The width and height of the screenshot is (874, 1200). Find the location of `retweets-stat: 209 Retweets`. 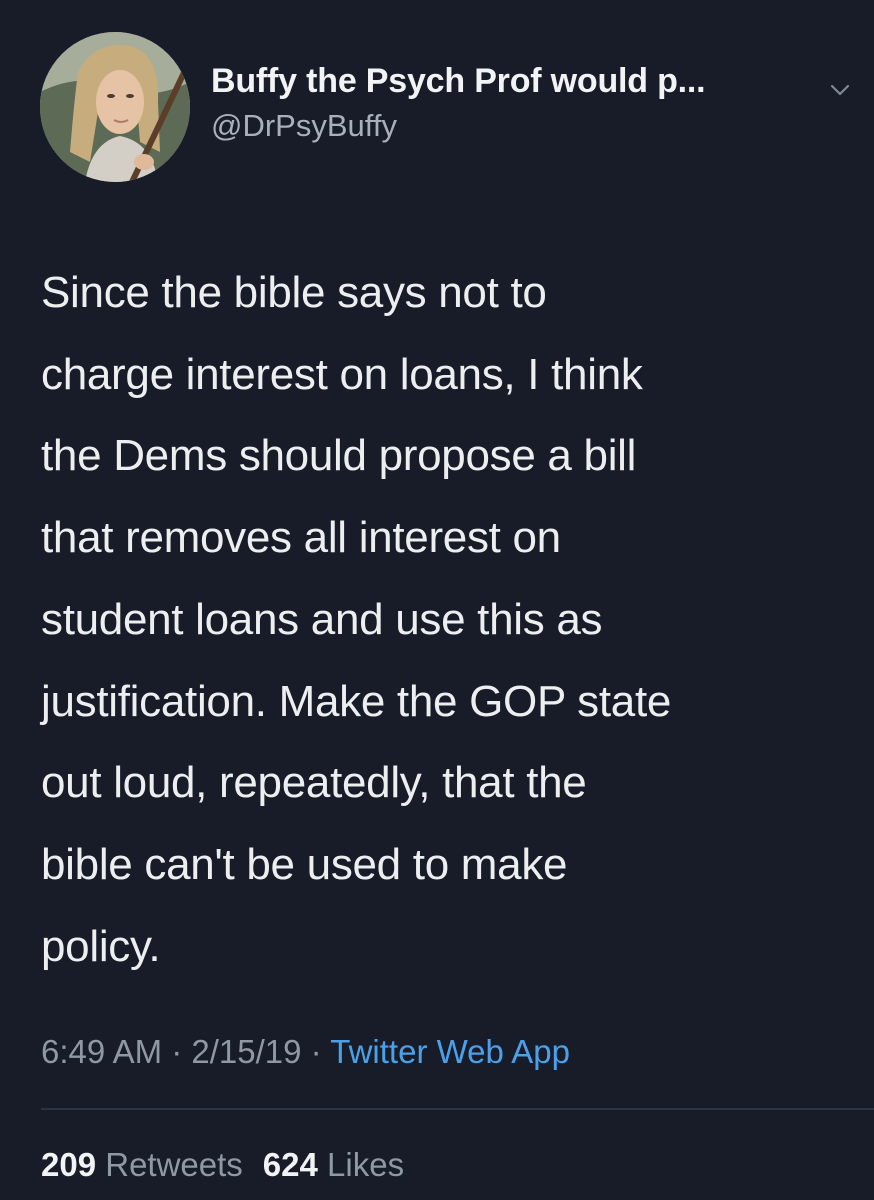

retweets-stat: 209 Retweets is located at coordinates (142, 1164).